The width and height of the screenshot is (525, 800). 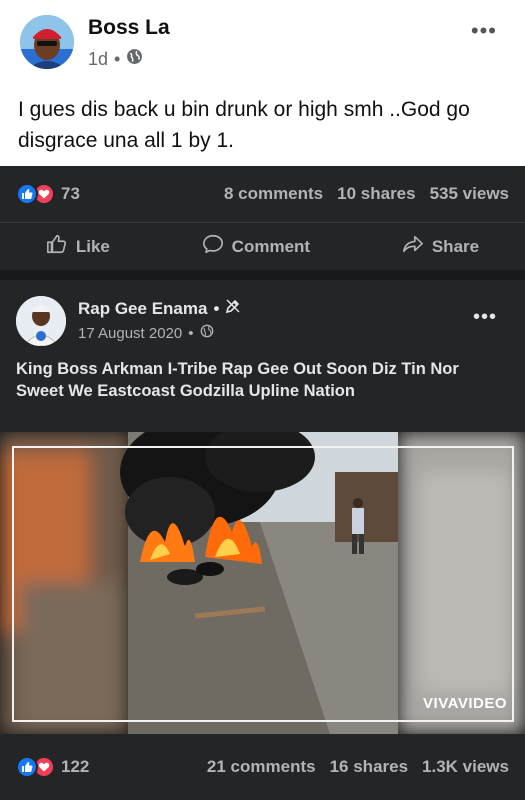 I want to click on shared-author-name: Rap Gee Enama, so click(x=142, y=309).